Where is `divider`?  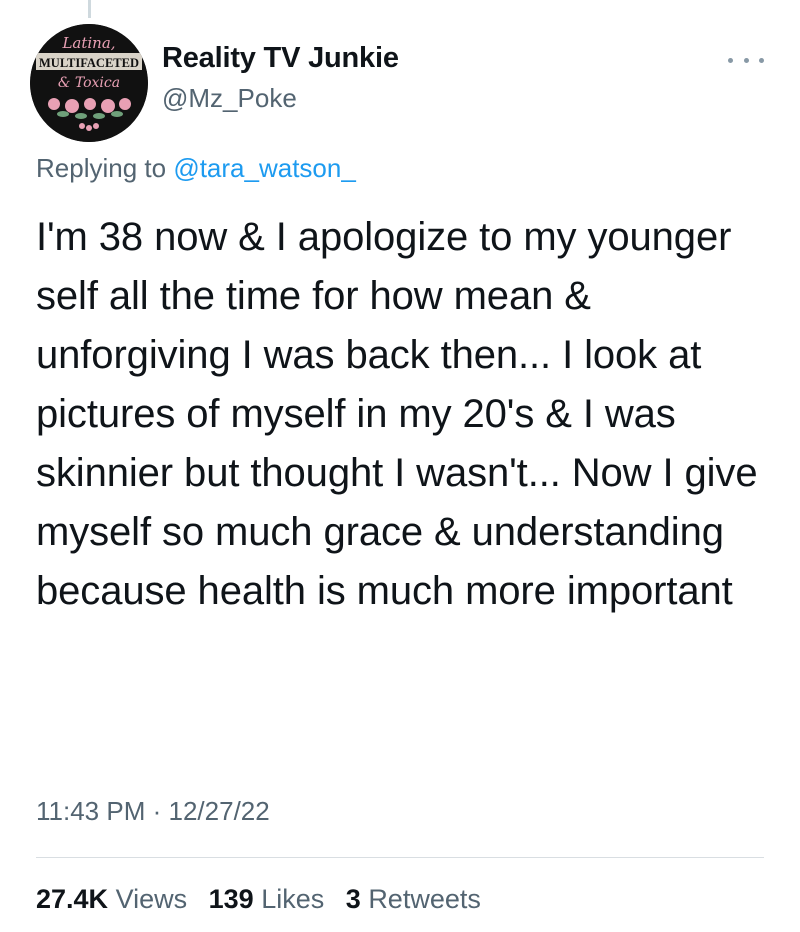
divider is located at coordinates (400, 857).